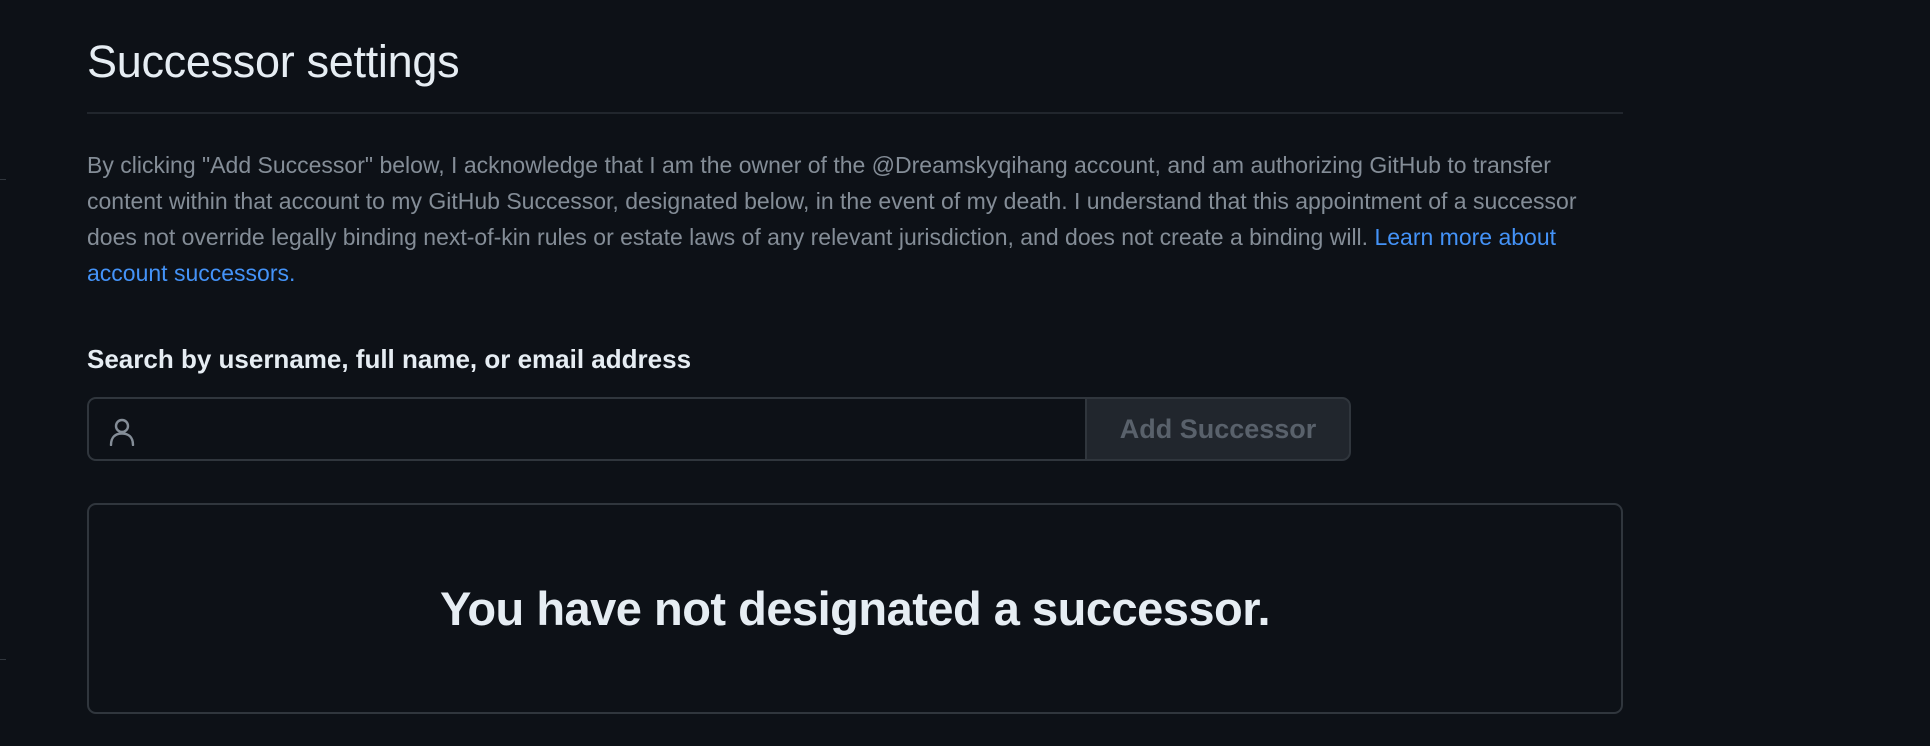  I want to click on add-successor-button: Add Successor, so click(1218, 429).